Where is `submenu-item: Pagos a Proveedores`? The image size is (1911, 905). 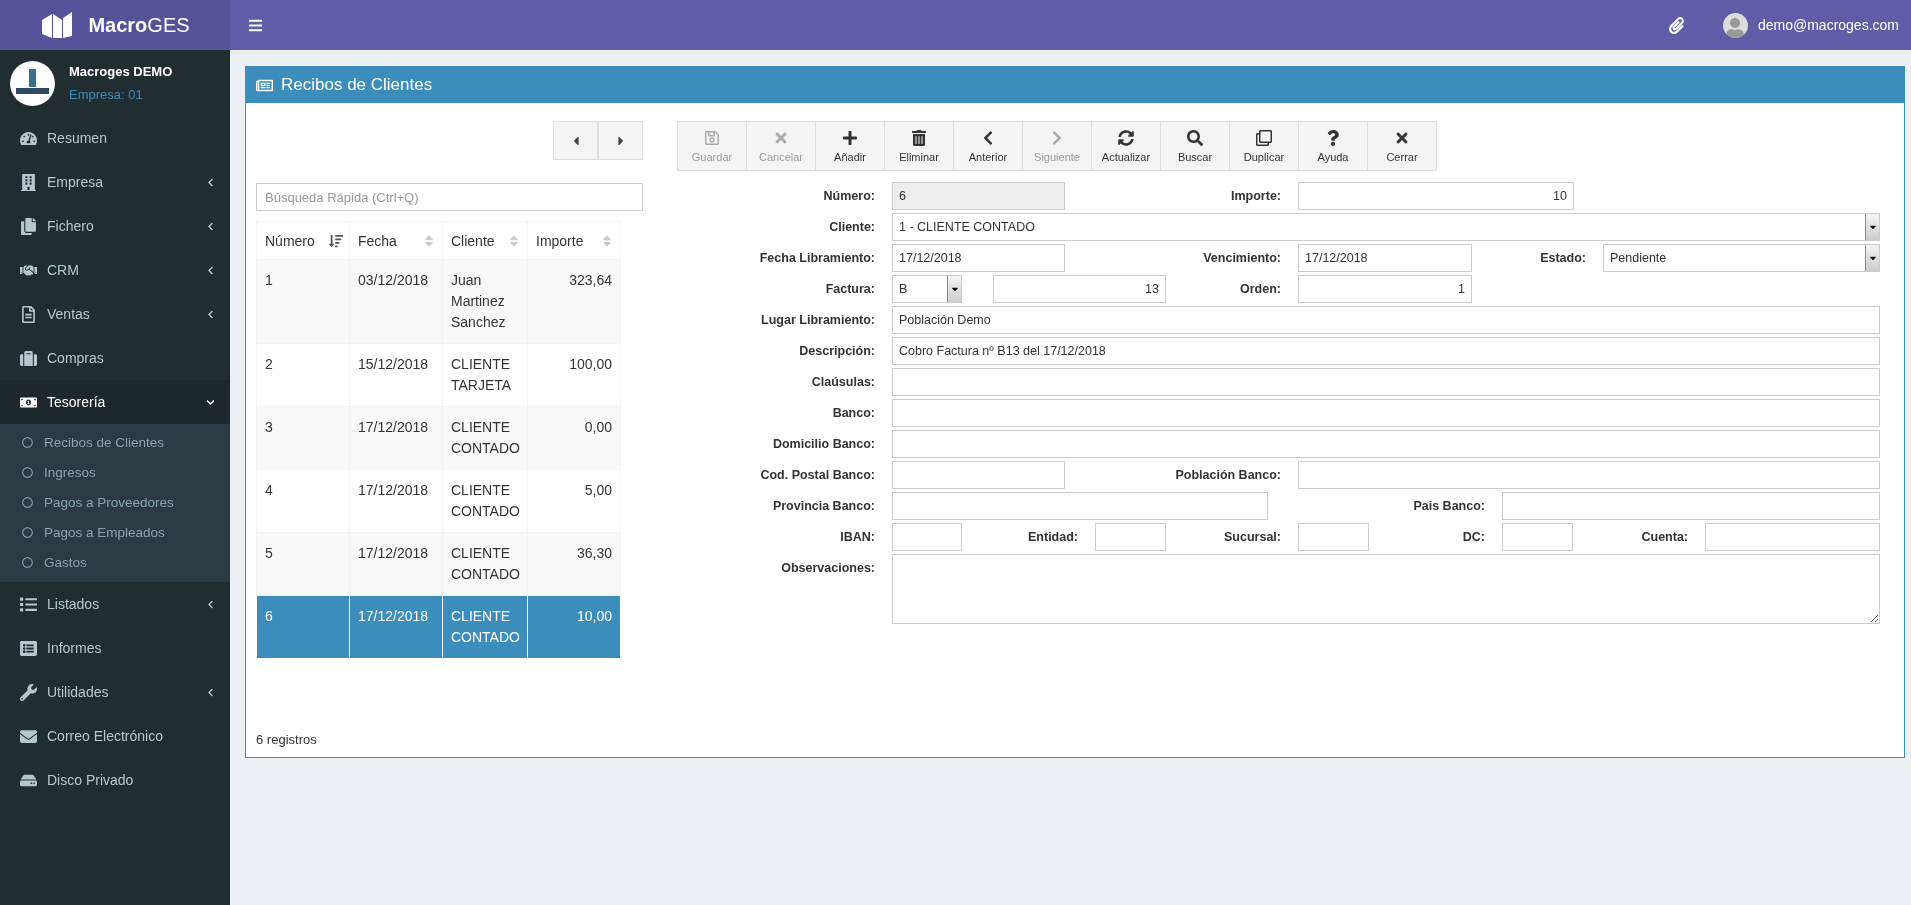 submenu-item: Pagos a Proveedores is located at coordinates (115, 502).